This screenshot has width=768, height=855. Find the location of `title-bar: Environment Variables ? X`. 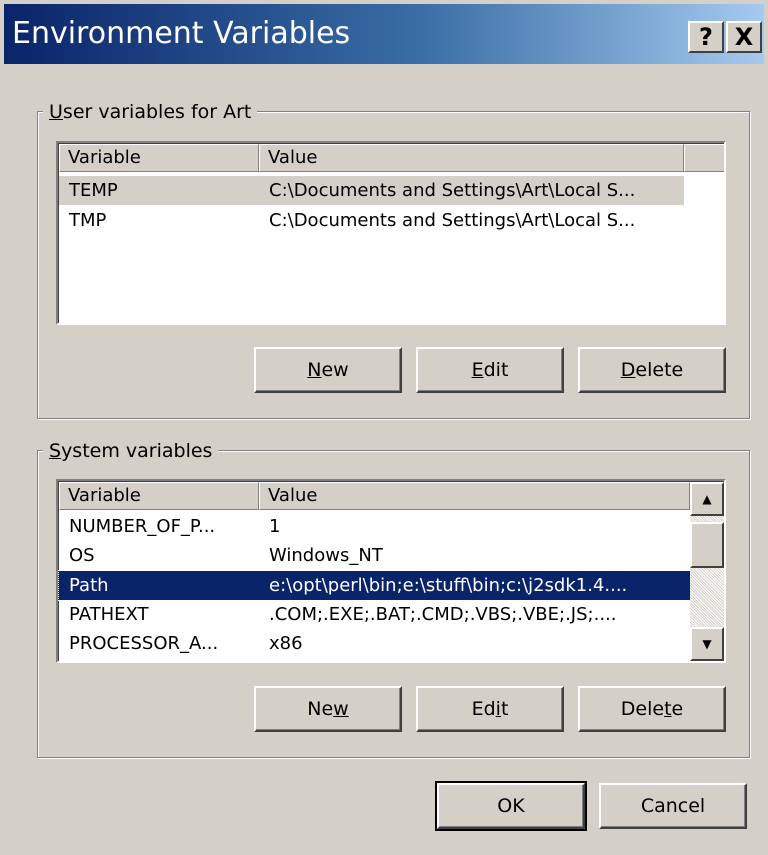

title-bar: Environment Variables ? X is located at coordinates (384, 34).